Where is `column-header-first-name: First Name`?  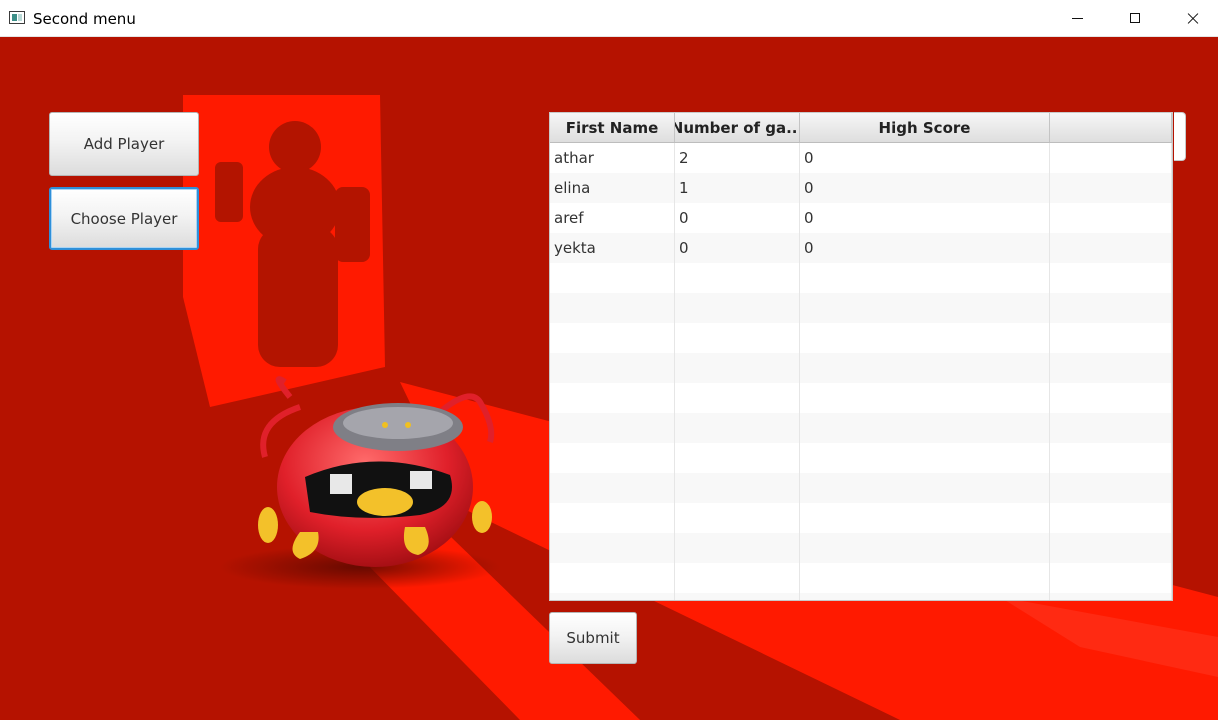
column-header-first-name: First Name is located at coordinates (612, 127).